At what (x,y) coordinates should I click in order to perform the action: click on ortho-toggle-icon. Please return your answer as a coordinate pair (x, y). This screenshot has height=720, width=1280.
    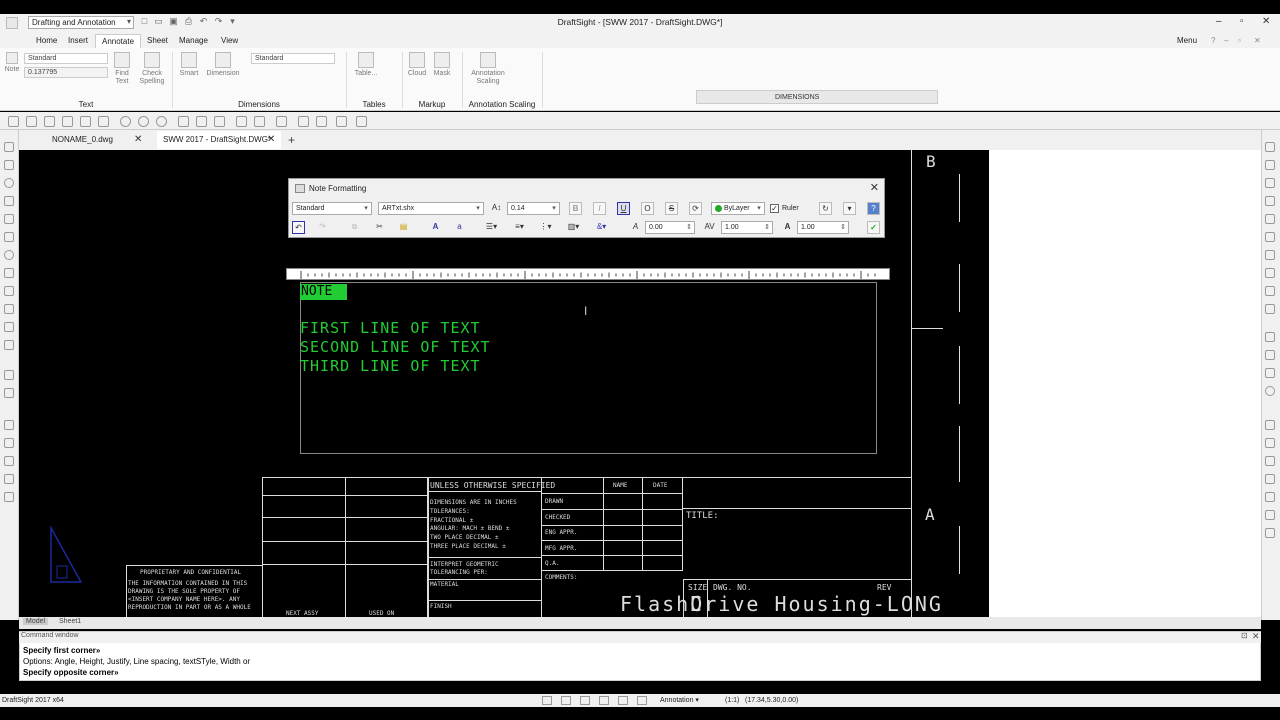
    Looking at the image, I should click on (585, 700).